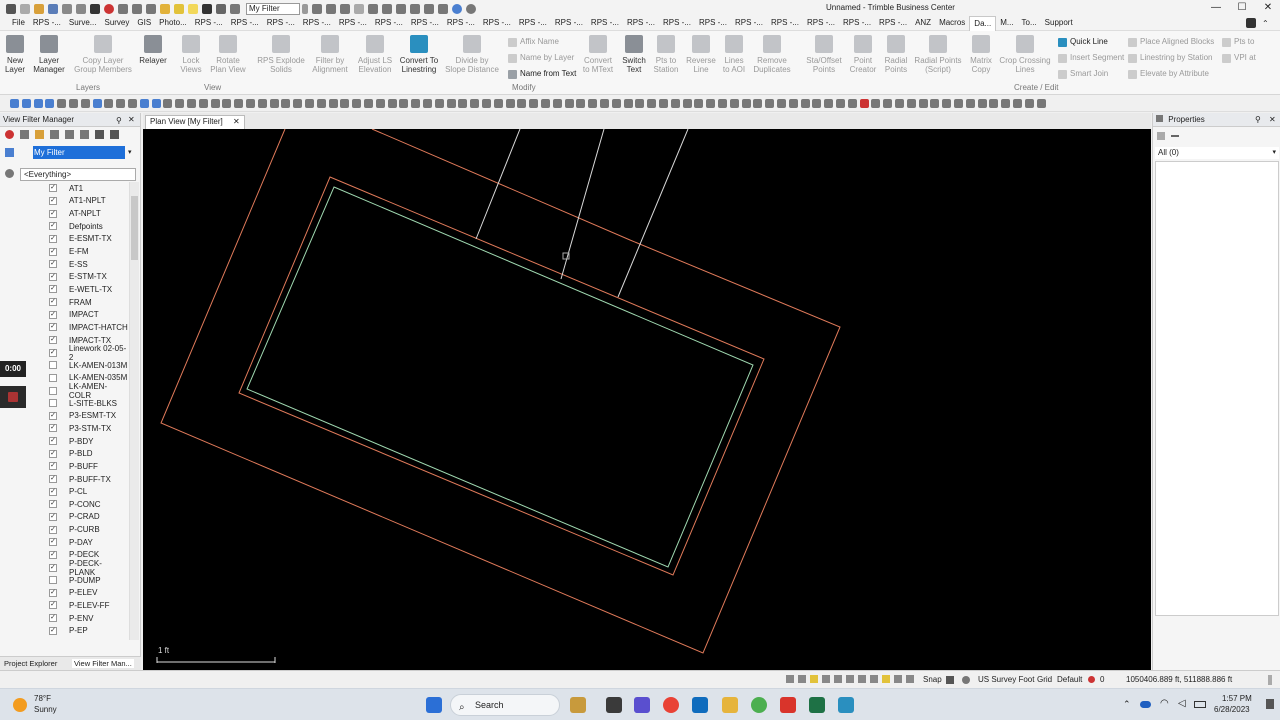 This screenshot has width=1280, height=720. What do you see at coordinates (1258, 119) in the screenshot?
I see `pin-icon: ⚲` at bounding box center [1258, 119].